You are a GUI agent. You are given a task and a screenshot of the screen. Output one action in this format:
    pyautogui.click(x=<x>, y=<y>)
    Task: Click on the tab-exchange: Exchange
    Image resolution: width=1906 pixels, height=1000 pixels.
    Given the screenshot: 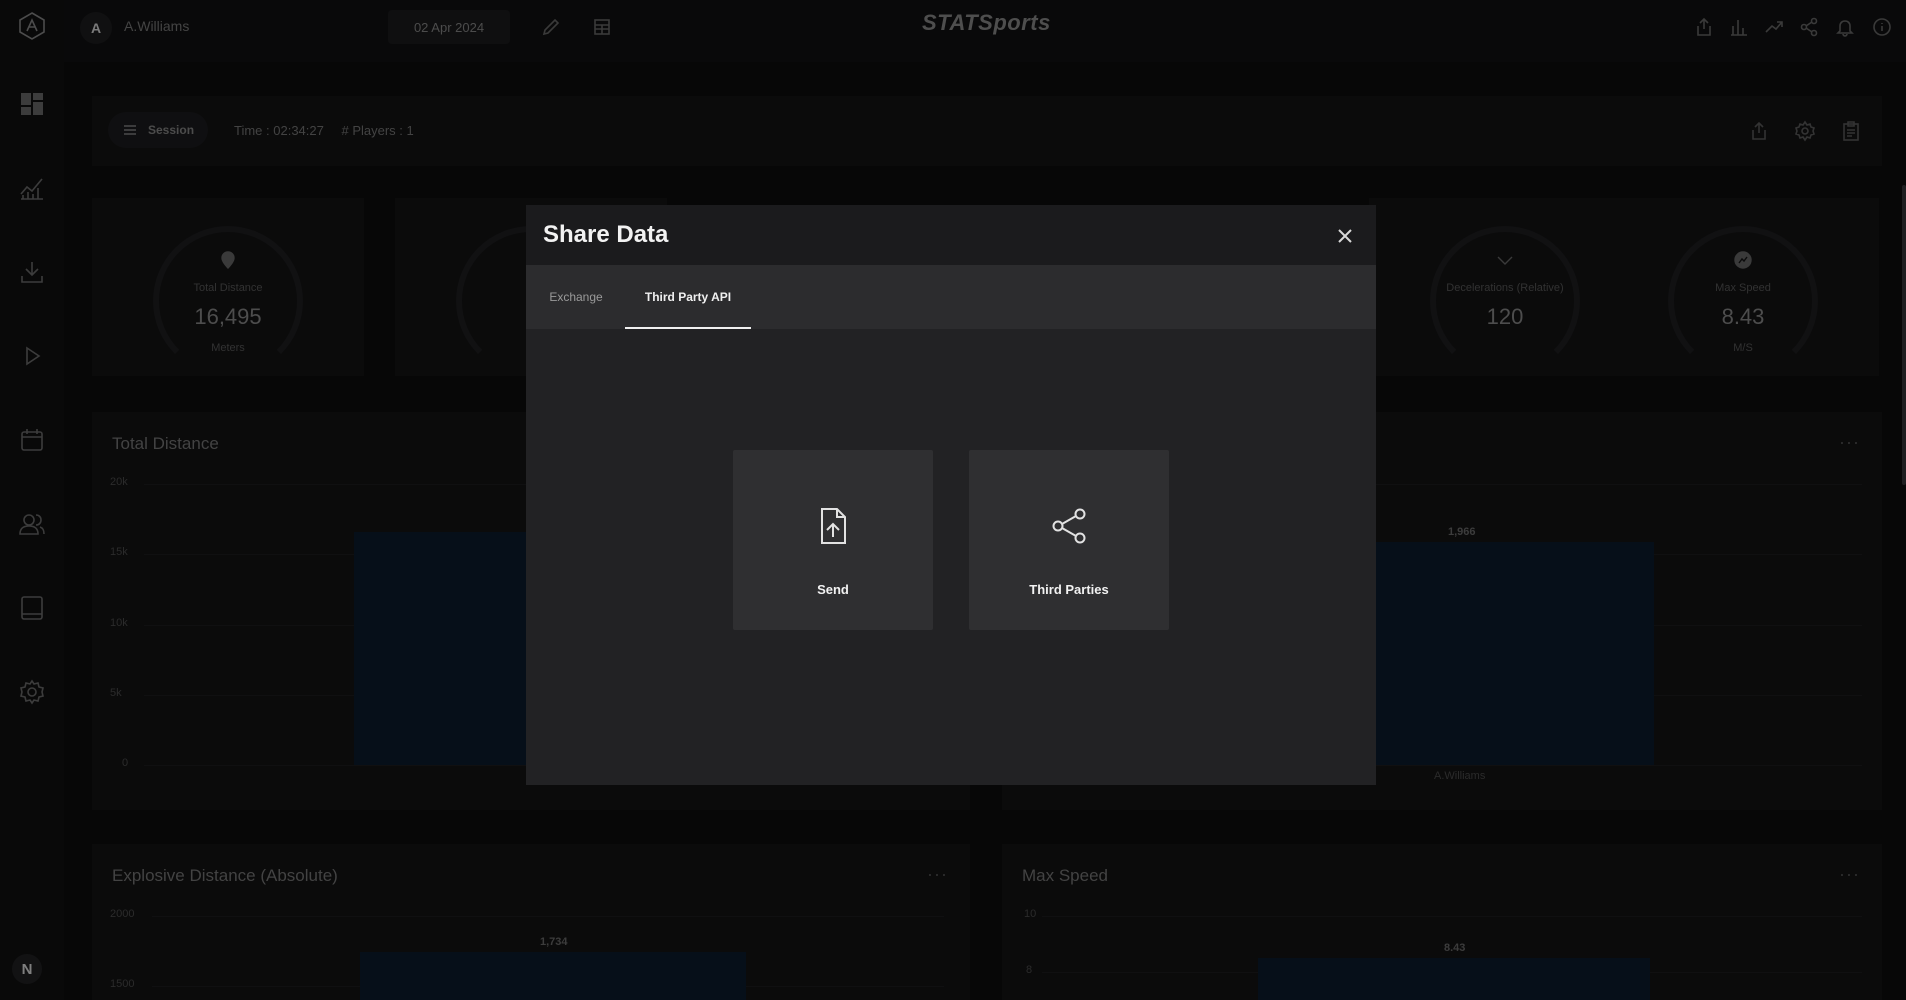 What is the action you would take?
    pyautogui.click(x=576, y=297)
    